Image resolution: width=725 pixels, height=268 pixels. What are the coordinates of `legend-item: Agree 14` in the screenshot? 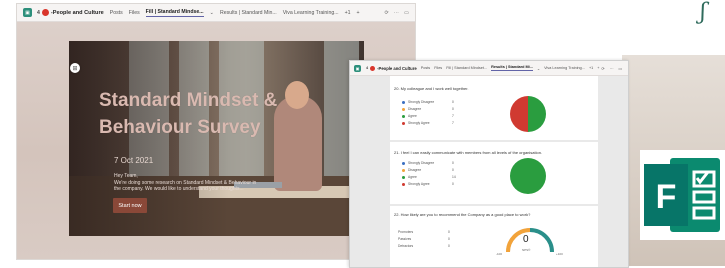 It's located at (429, 177).